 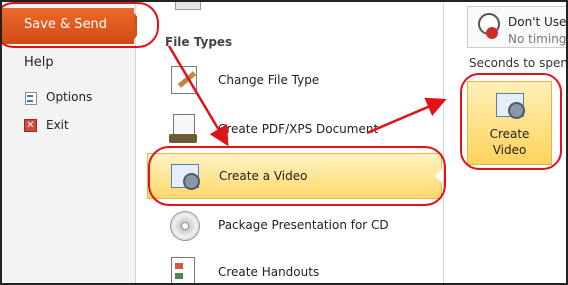 I want to click on create-video-button: Create Video, so click(x=509, y=123).